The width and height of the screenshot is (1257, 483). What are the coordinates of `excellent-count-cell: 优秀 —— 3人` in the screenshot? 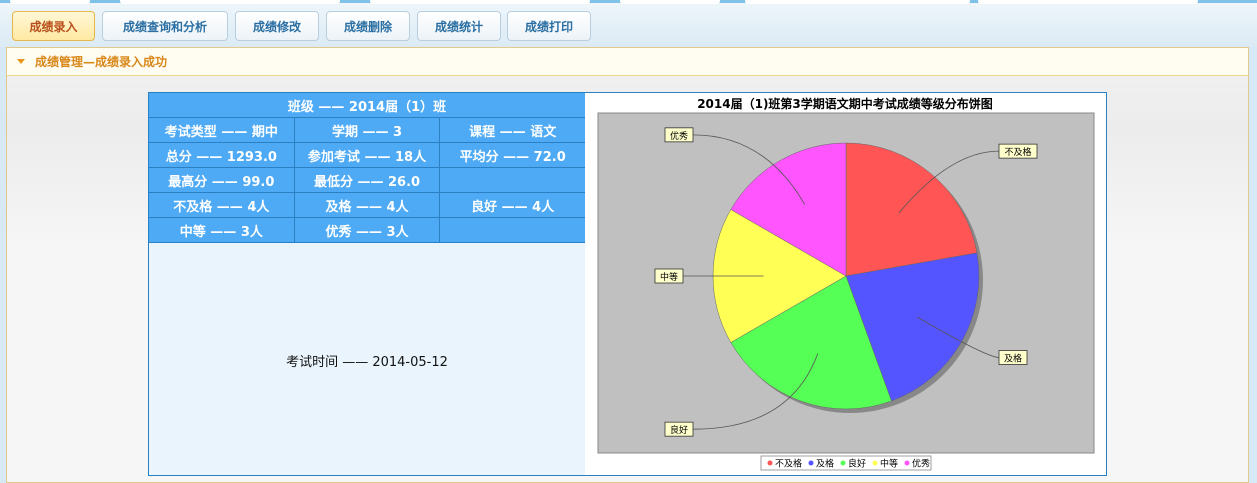 It's located at (368, 230).